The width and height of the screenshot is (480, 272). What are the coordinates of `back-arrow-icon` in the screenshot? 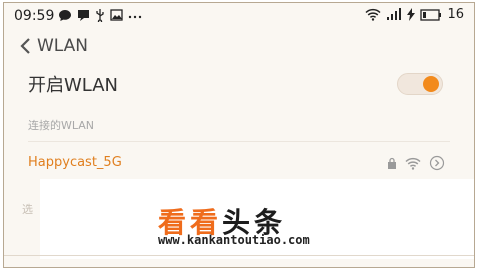 It's located at (26, 46).